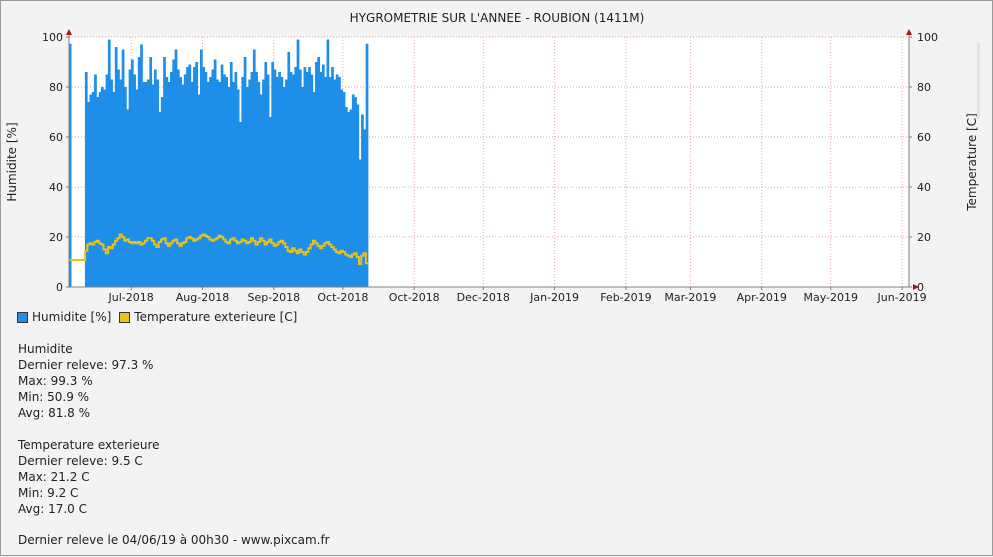 The image size is (993, 557). I want to click on x-tick-label: May-2019, so click(830, 297).